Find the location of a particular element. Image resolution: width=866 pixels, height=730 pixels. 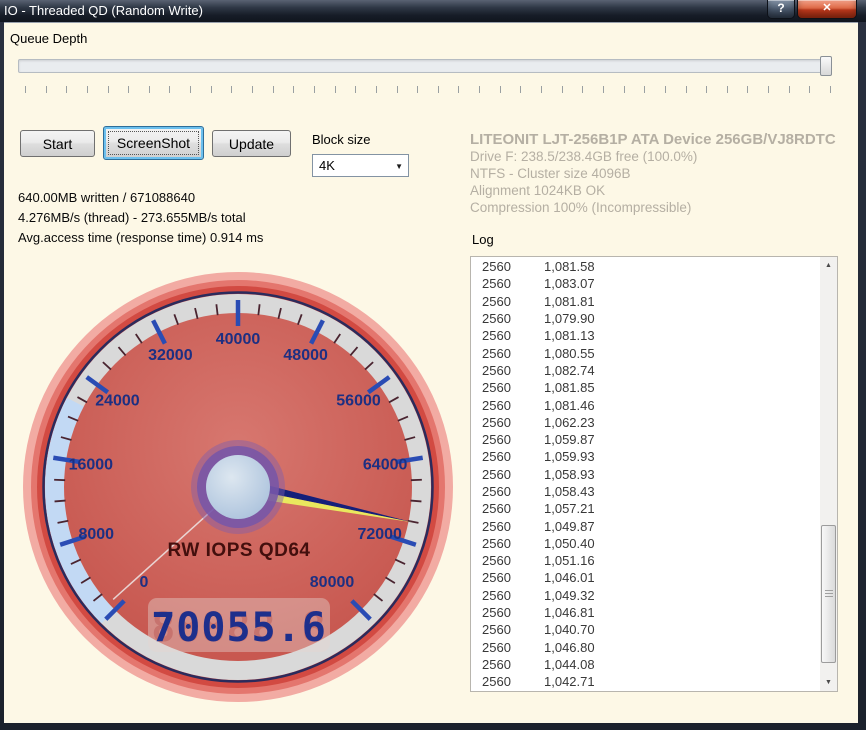

log-row: 2560 1,040.70 is located at coordinates (644, 629).